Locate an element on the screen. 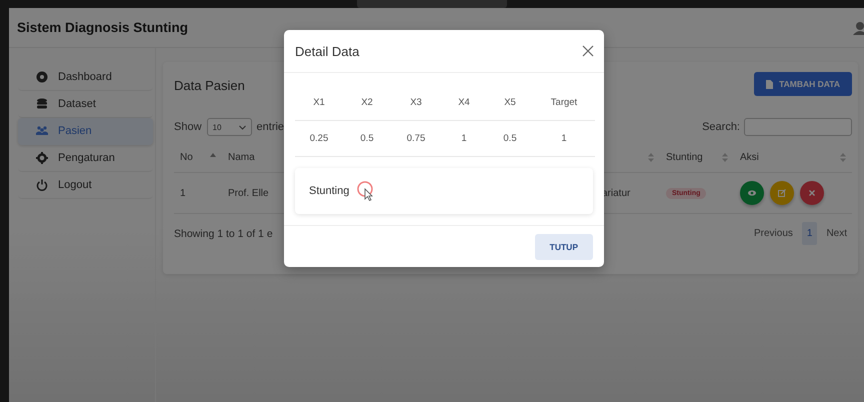 The height and width of the screenshot is (402, 864). delete-button is located at coordinates (812, 193).